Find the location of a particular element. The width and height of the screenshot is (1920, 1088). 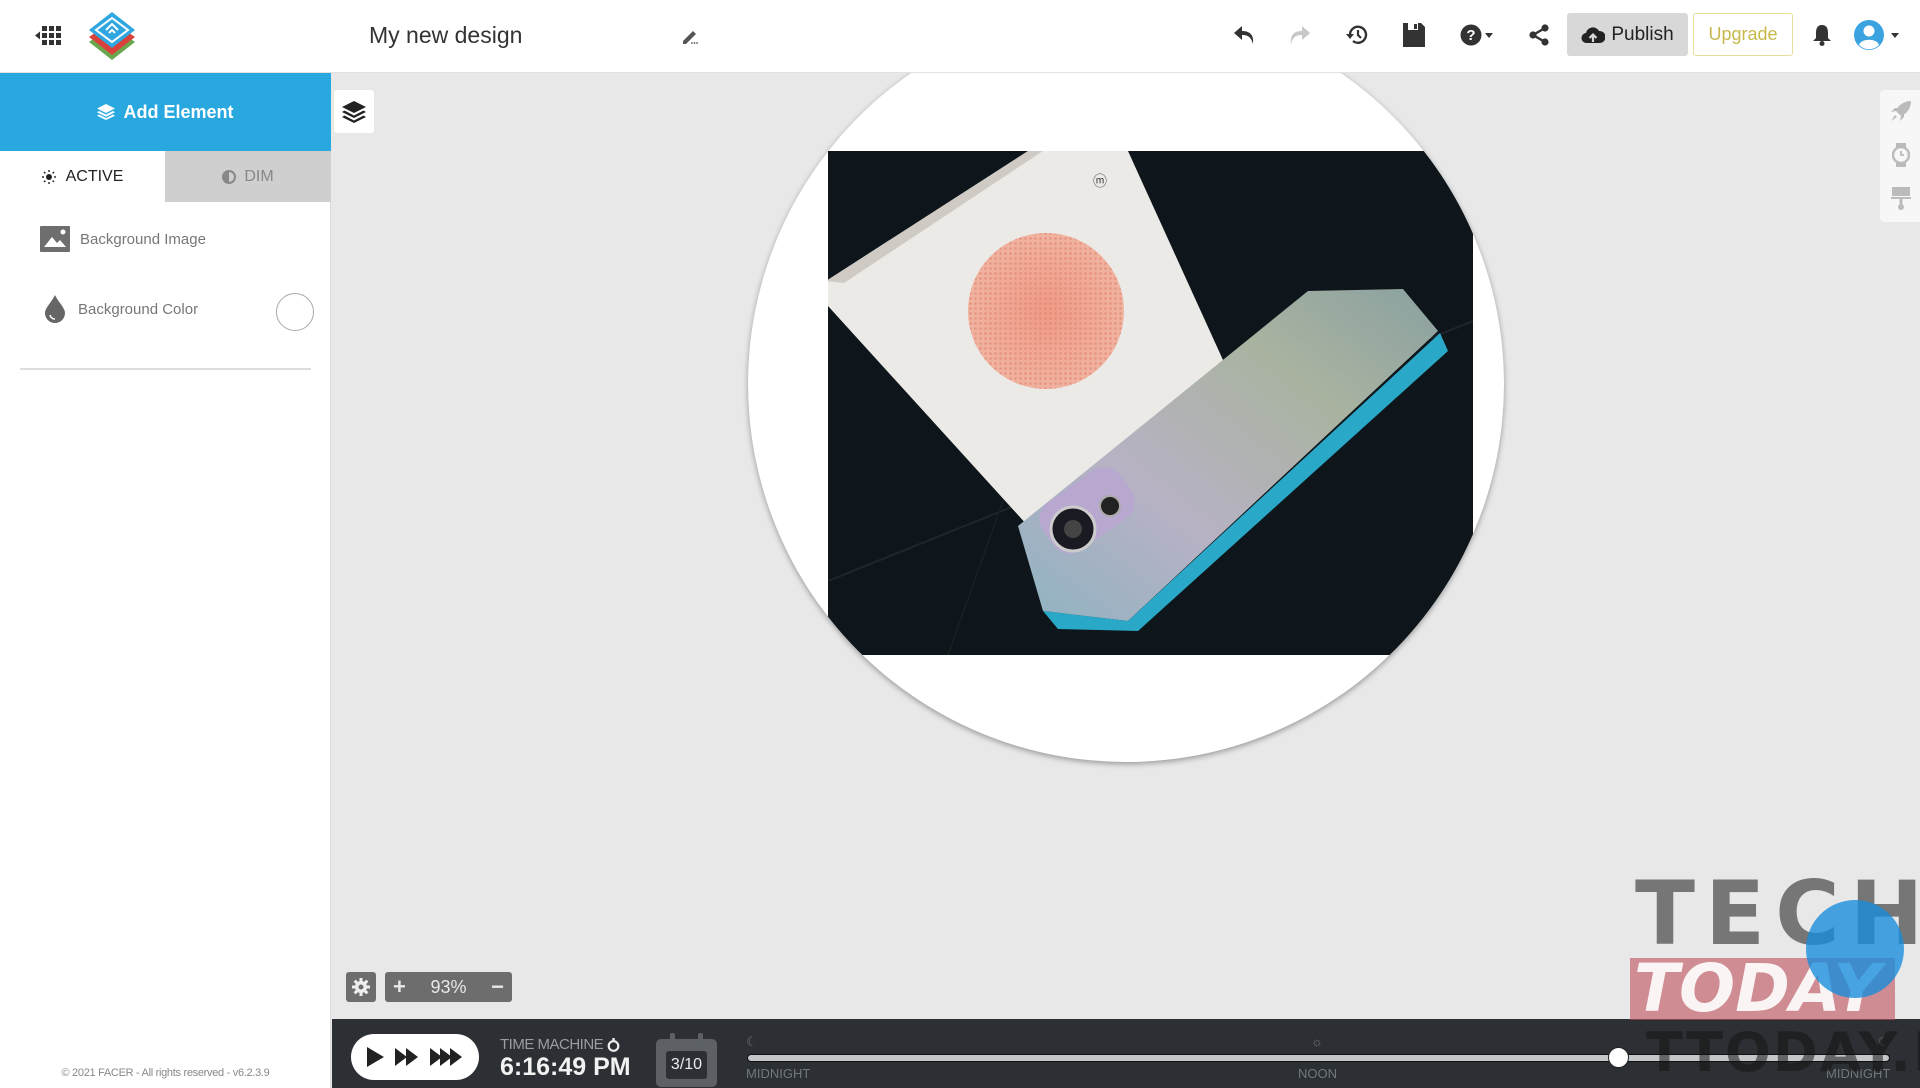

save-icon is located at coordinates (1414, 35).